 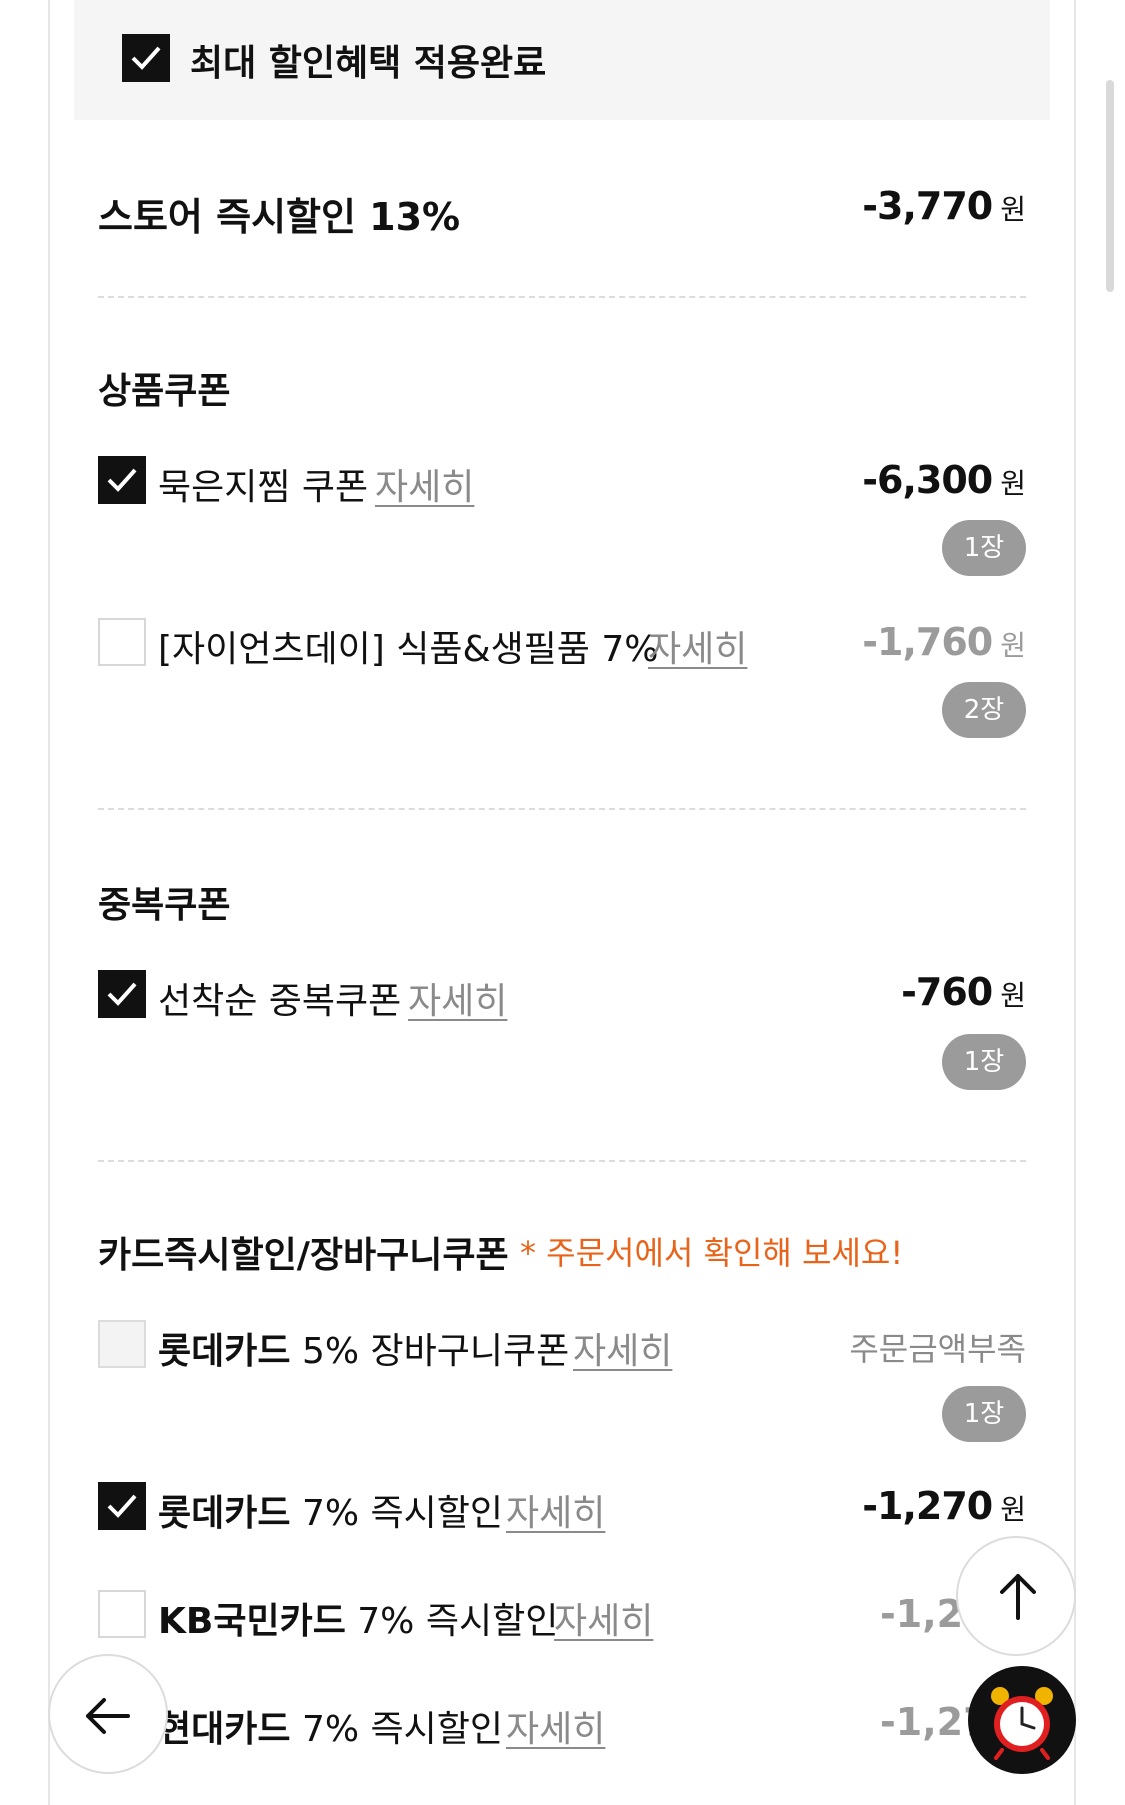 I want to click on back-button, so click(x=108, y=1714).